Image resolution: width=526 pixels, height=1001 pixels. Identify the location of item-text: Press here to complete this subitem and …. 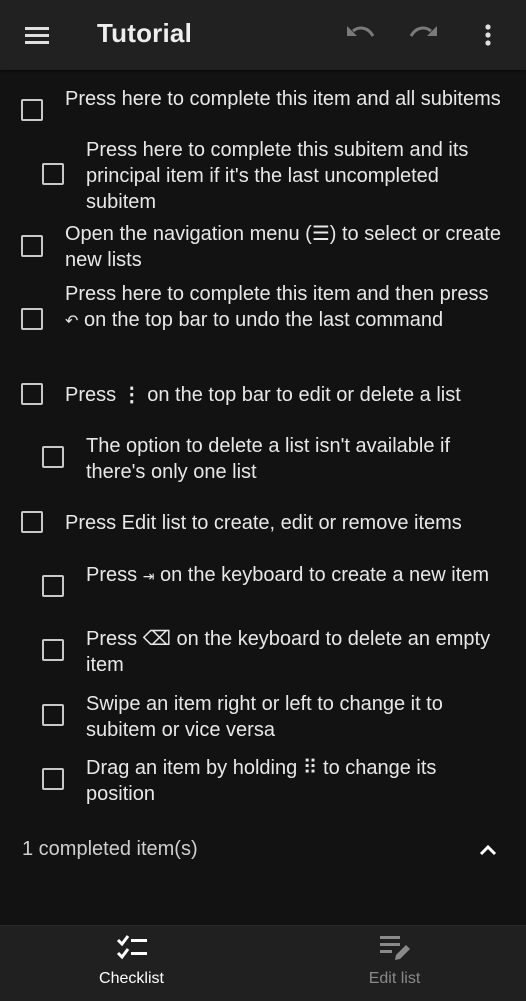
(277, 176).